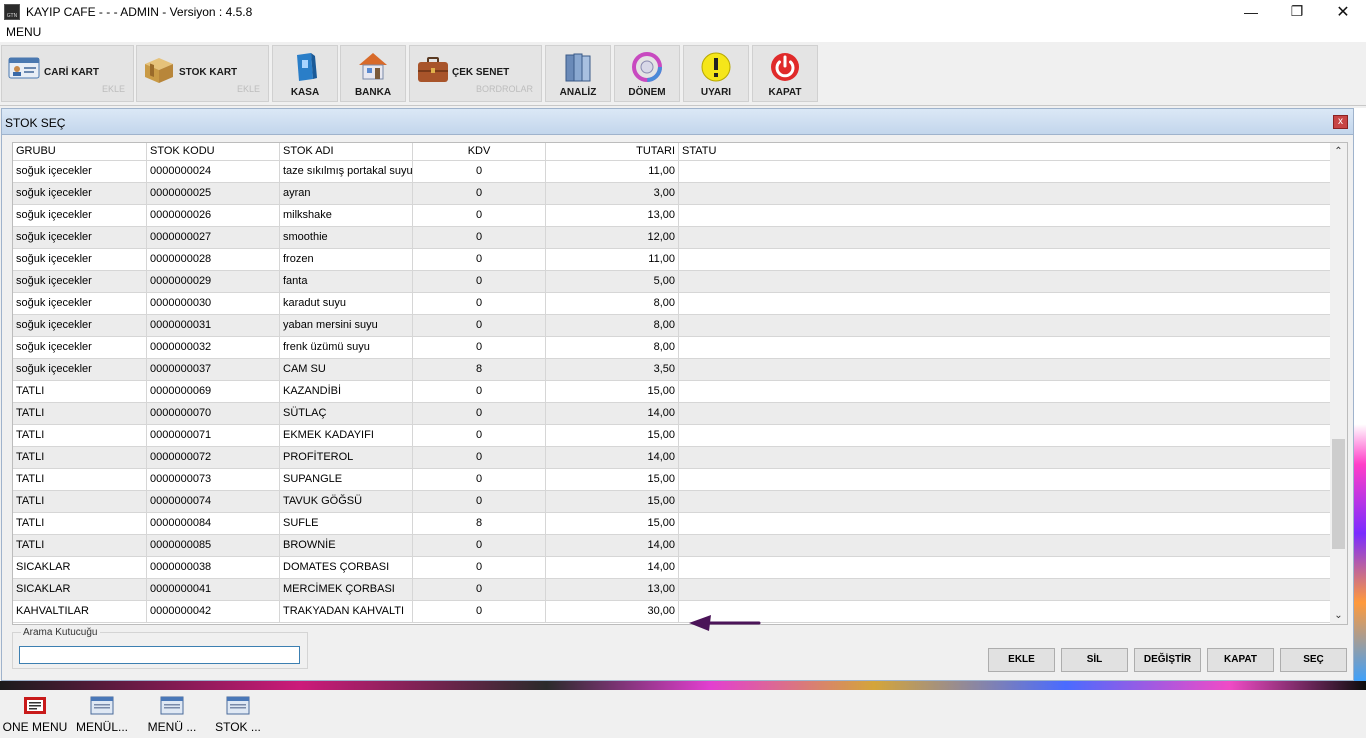 This screenshot has width=1366, height=738. Describe the element at coordinates (1240, 660) in the screenshot. I see `dialog-kapat-button: KAPAT` at that location.